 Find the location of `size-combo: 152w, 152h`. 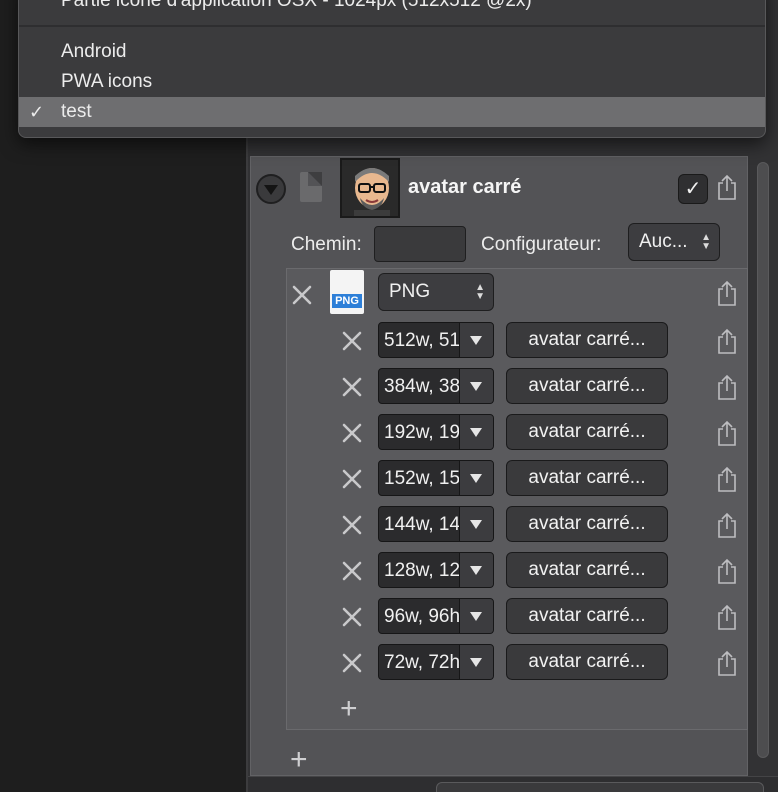

size-combo: 152w, 152h is located at coordinates (436, 478).